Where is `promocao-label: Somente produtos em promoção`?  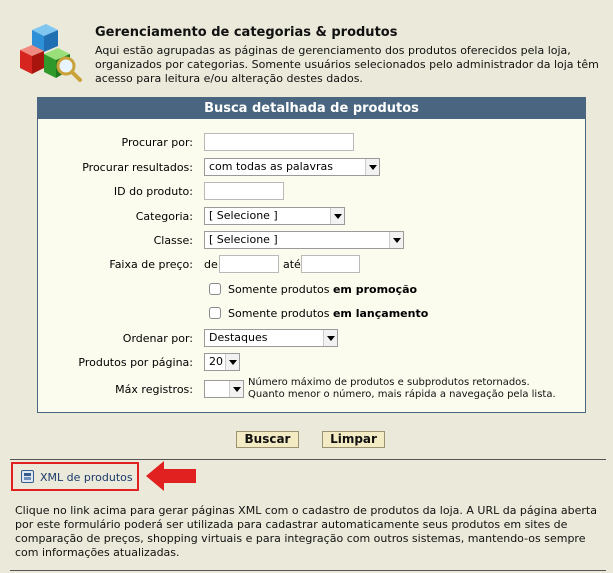
promocao-label: Somente produtos em promoção is located at coordinates (323, 289).